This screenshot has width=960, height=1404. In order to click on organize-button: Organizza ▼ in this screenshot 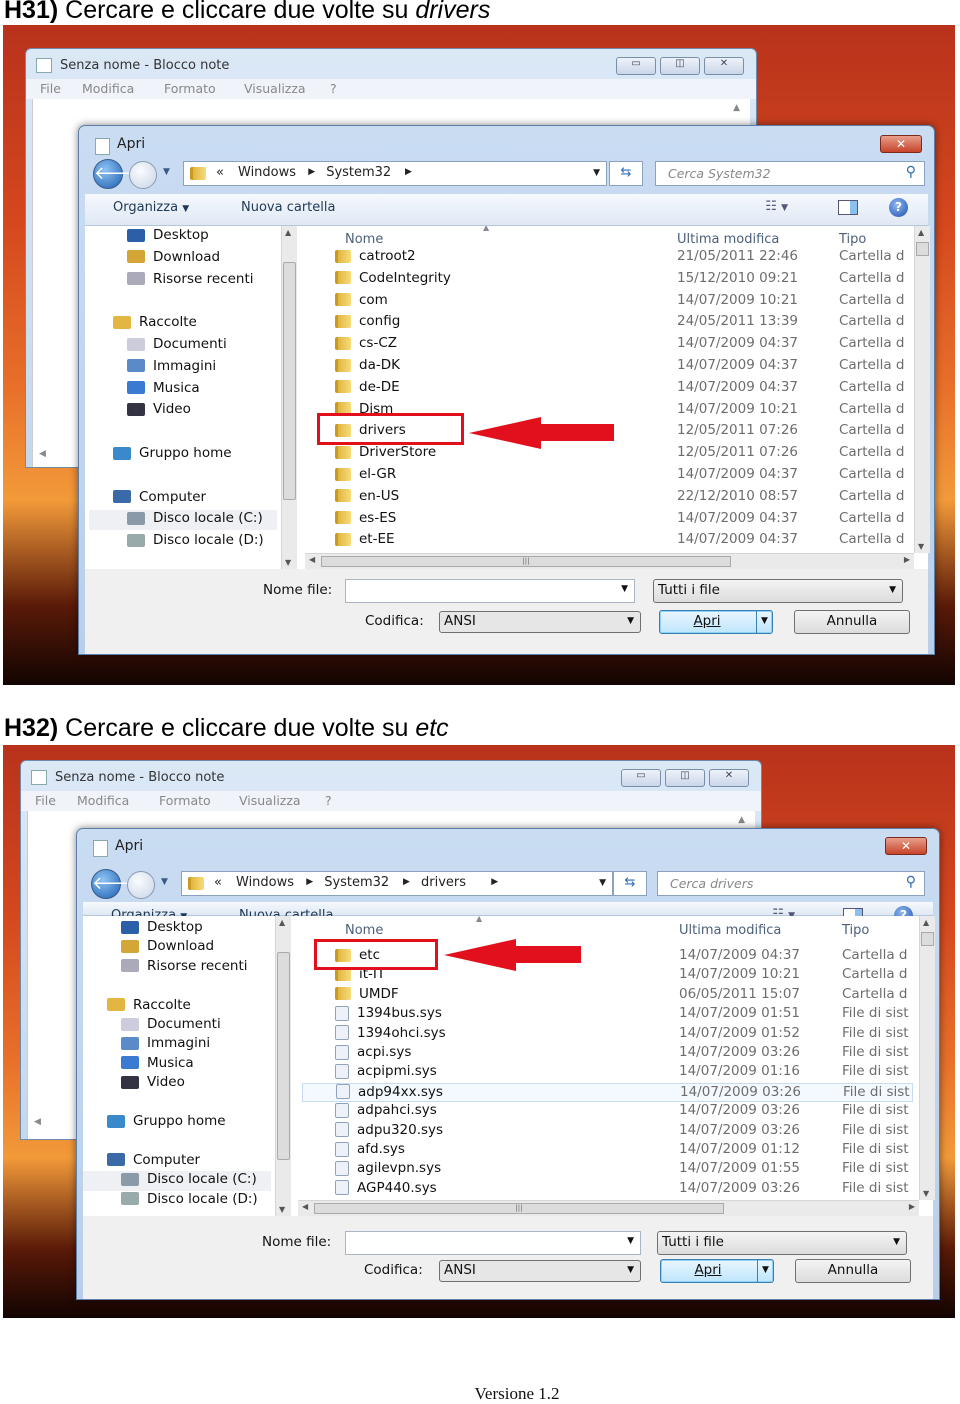, I will do `click(151, 207)`.